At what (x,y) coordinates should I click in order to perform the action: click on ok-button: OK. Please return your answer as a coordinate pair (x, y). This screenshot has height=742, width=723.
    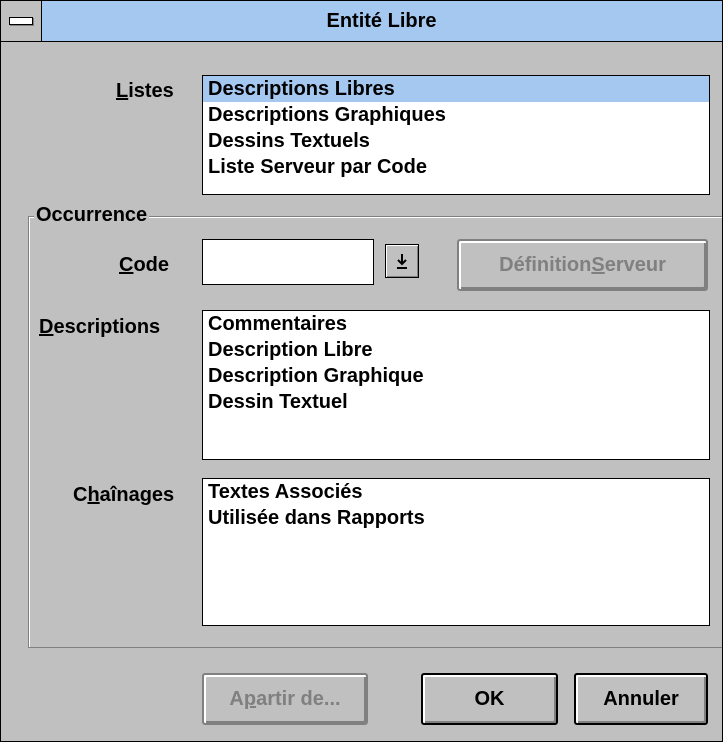
    Looking at the image, I should click on (489, 699).